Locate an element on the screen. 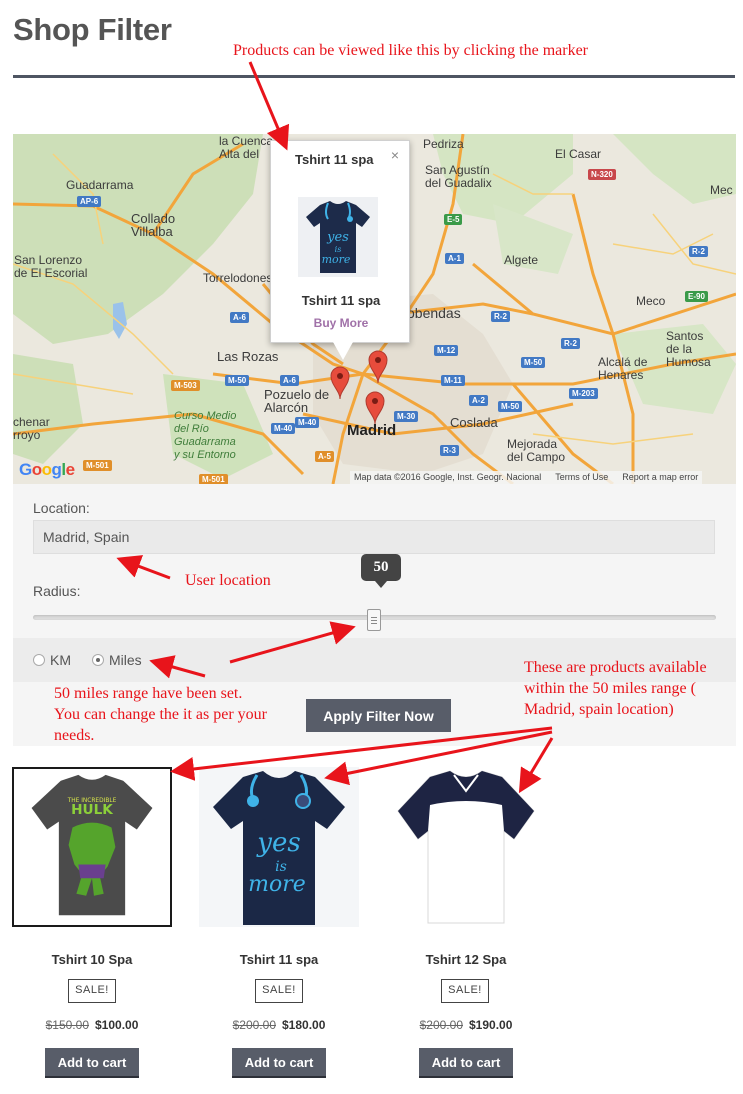 Image resolution: width=743 pixels, height=1094 pixels. product-name: Tshirt 11 spa is located at coordinates (279, 959).